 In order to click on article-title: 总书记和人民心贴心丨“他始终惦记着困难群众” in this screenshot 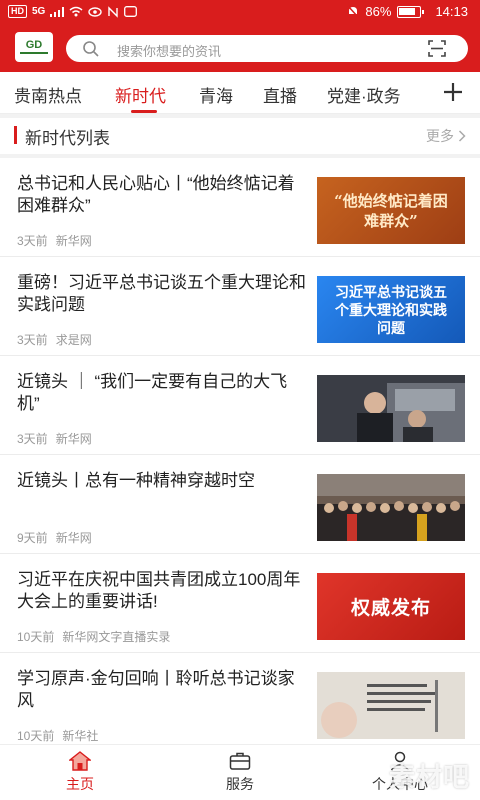, I will do `click(156, 194)`.